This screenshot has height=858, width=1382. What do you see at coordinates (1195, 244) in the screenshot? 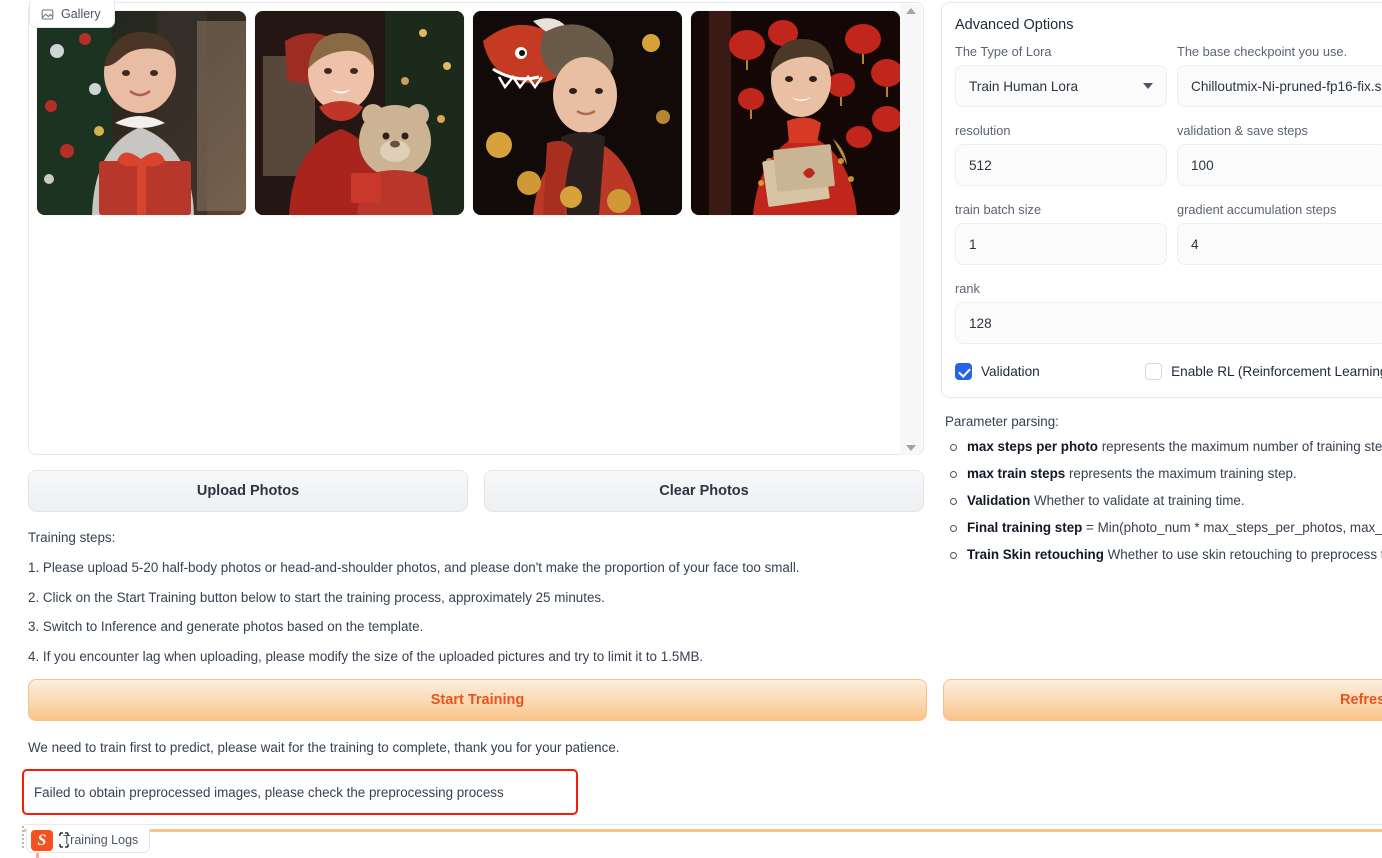
I see `gradient-accumulation-steps-value: 4` at bounding box center [1195, 244].